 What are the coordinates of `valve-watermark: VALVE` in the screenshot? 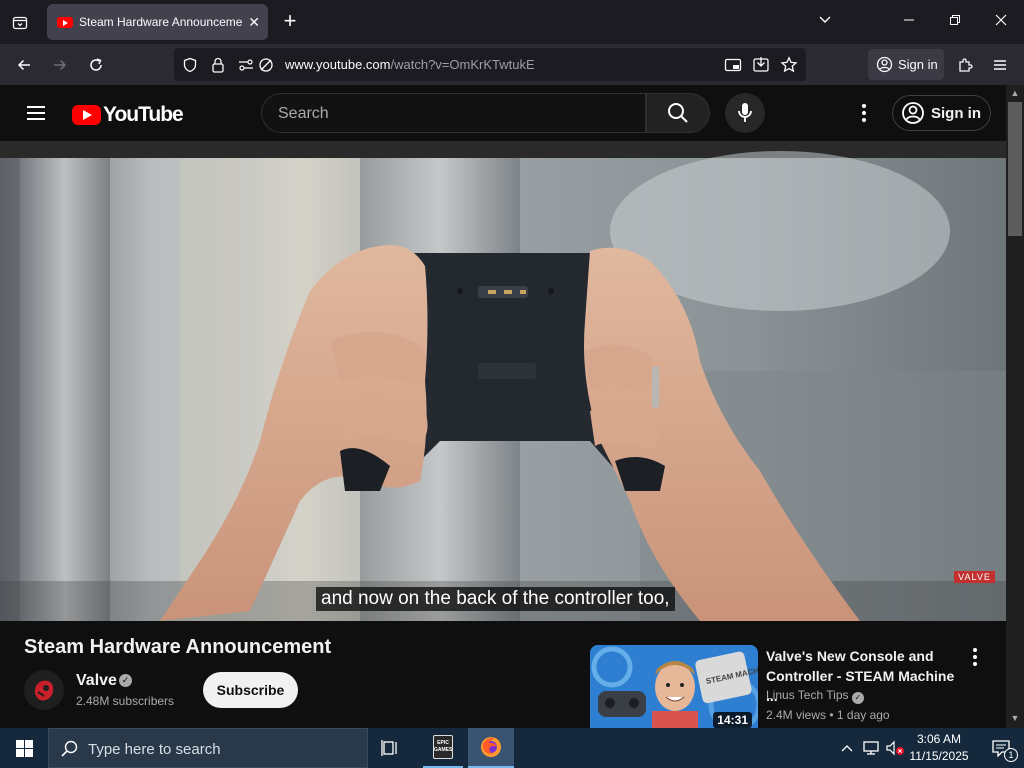 It's located at (974, 577).